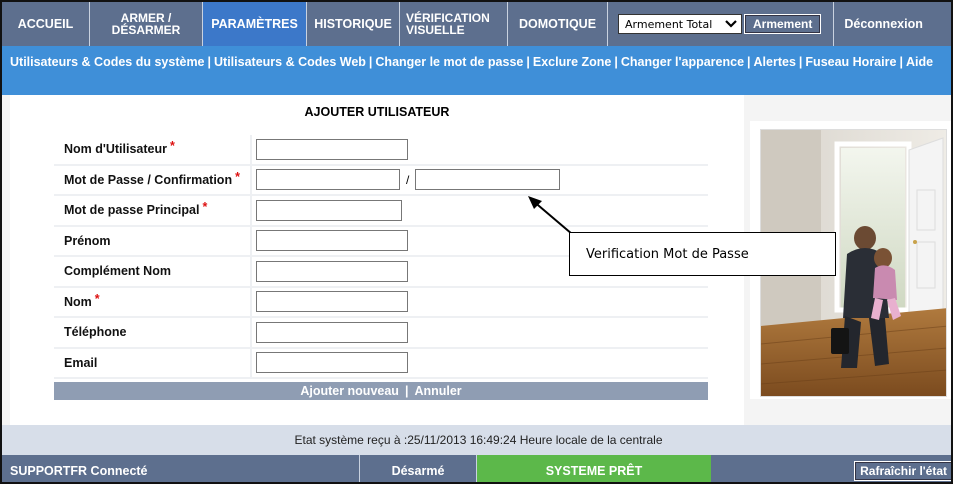  What do you see at coordinates (349, 391) in the screenshot?
I see `add-new-link: Ajouter nouveau` at bounding box center [349, 391].